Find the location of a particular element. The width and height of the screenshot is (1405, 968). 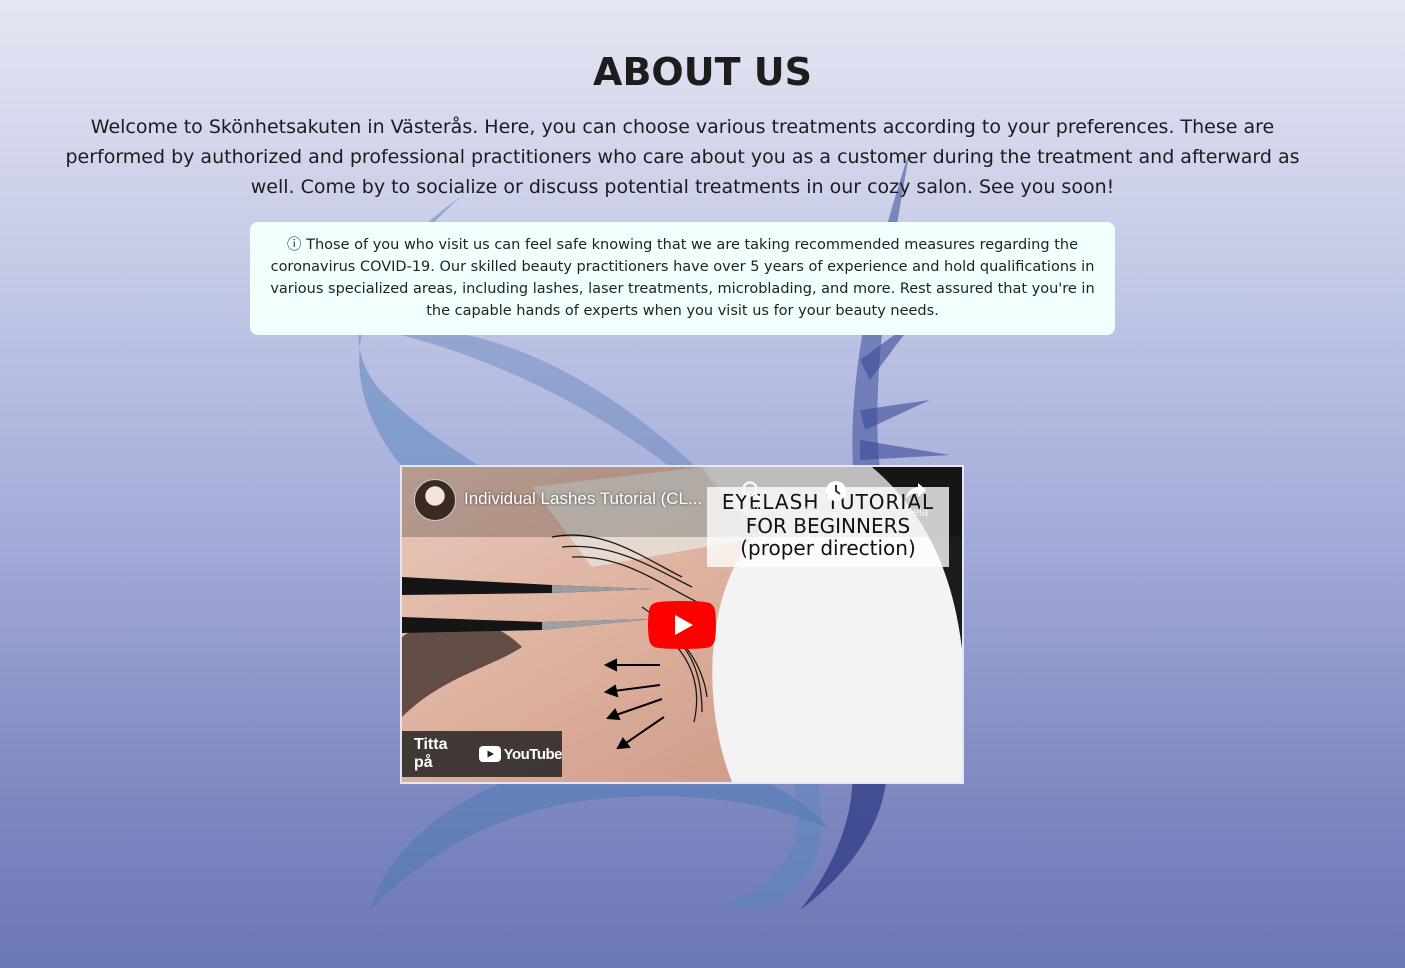

share-icon is located at coordinates (916, 491).